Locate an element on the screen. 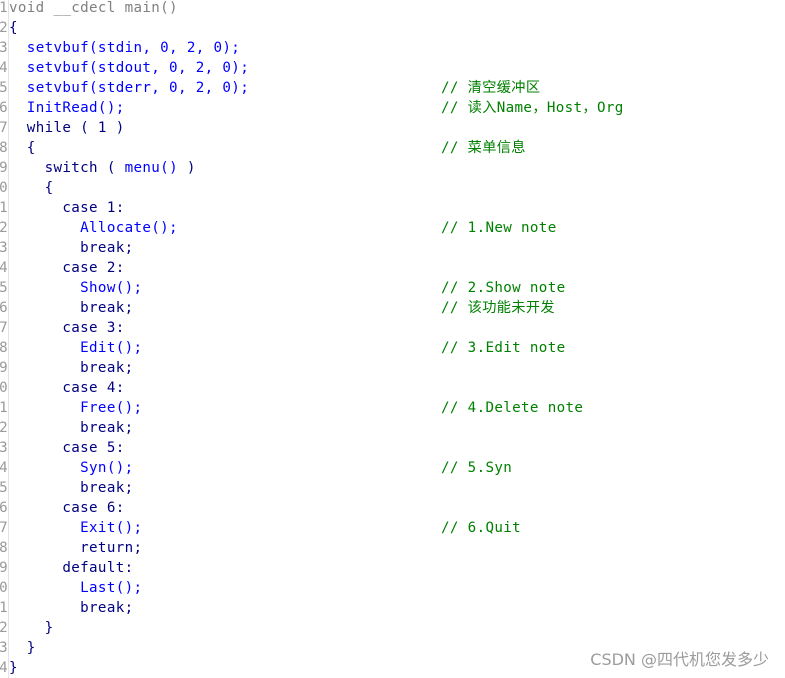 This screenshot has width=785, height=678. line-number: 12 is located at coordinates (4, 228).